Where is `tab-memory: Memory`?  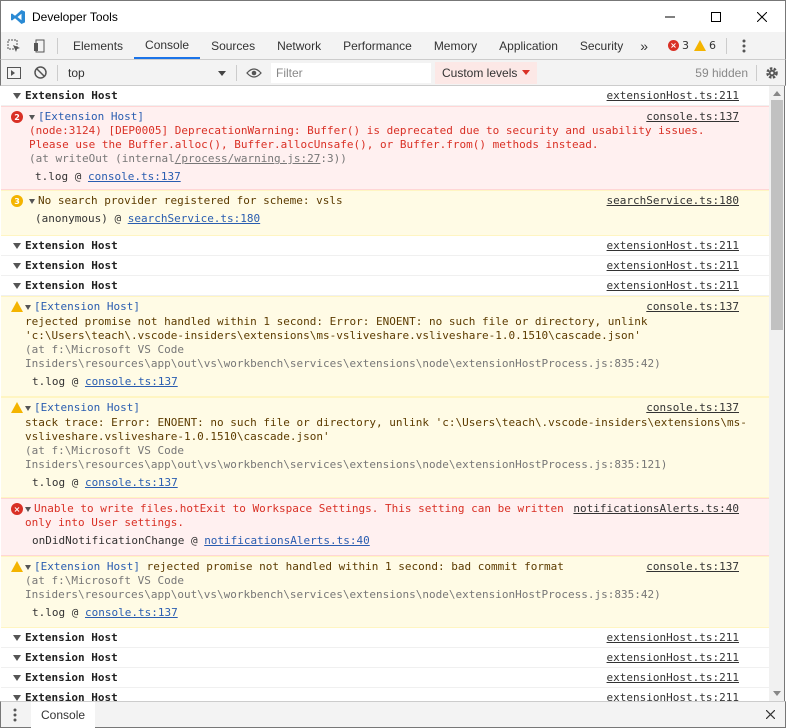 tab-memory: Memory is located at coordinates (455, 45).